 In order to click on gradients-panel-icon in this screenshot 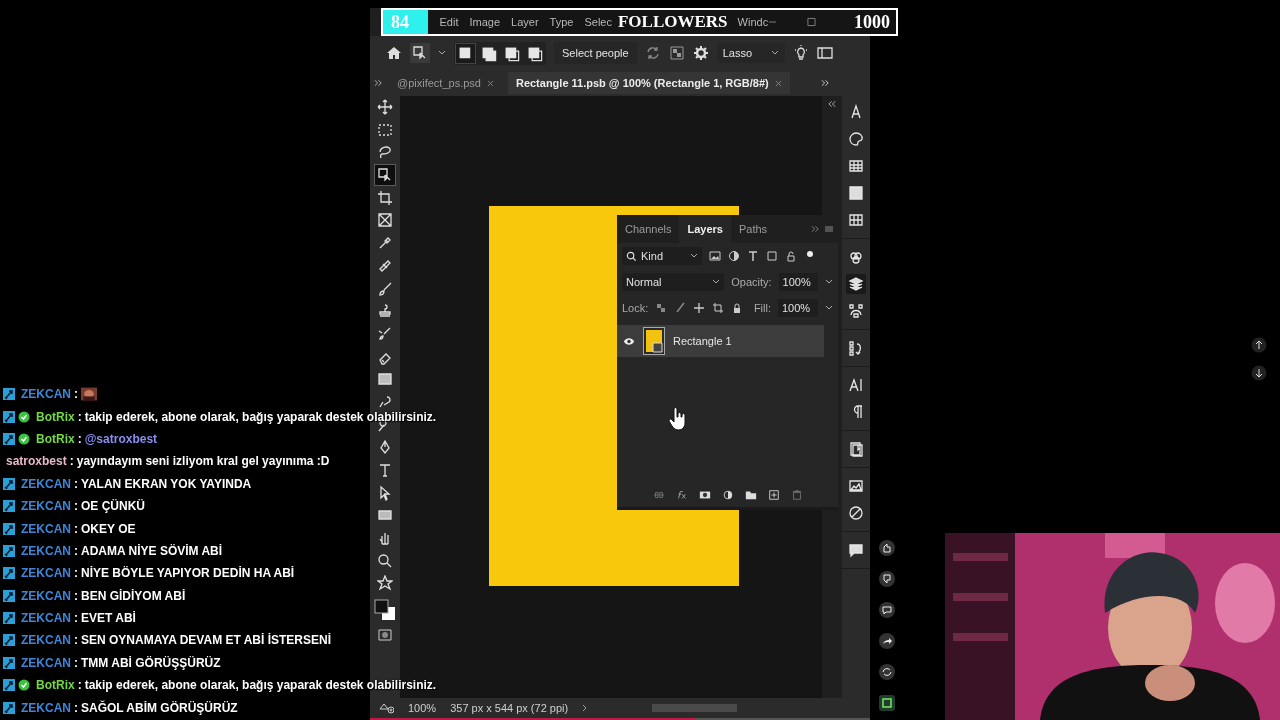, I will do `click(856, 193)`.